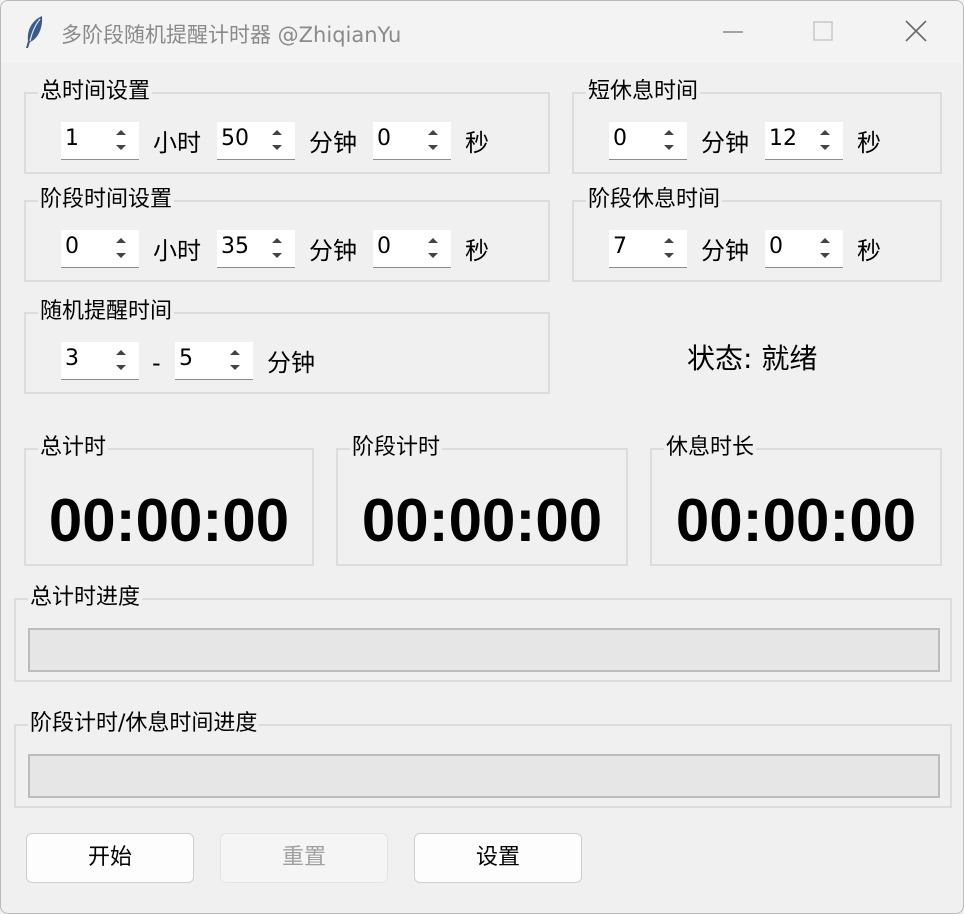 The height and width of the screenshot is (914, 964). I want to click on total-minutes-unit: 分钟, so click(333, 143).